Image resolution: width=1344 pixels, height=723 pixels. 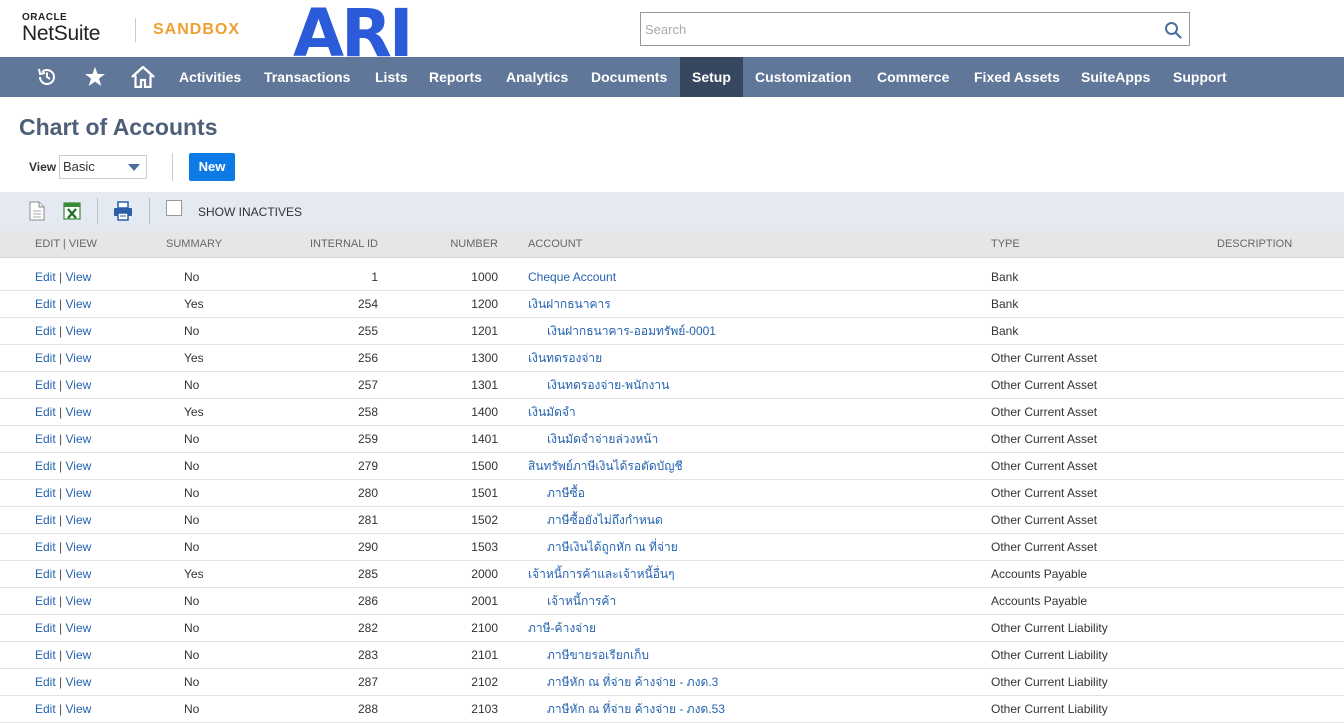 I want to click on nav-analytics: Analytics, so click(x=537, y=77).